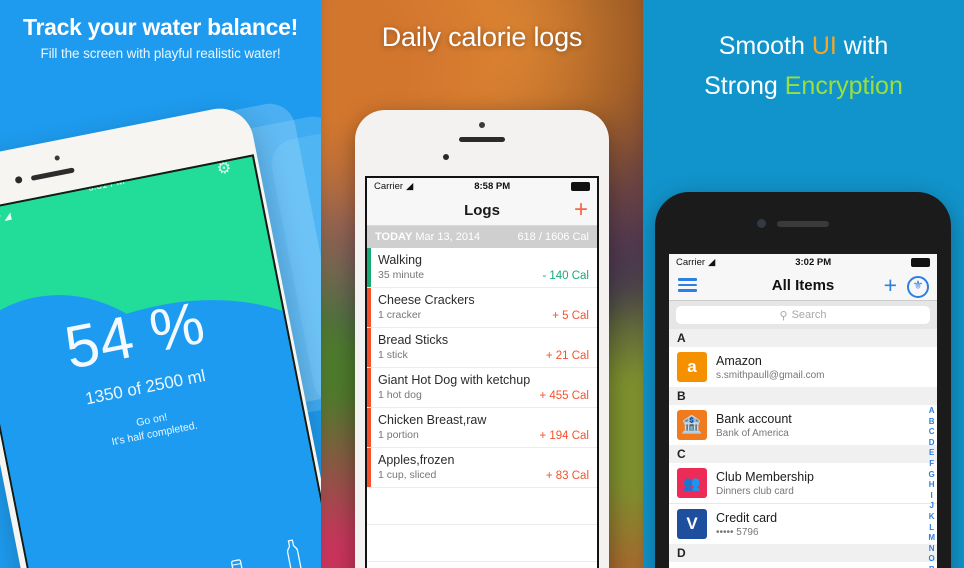 The image size is (964, 568). Describe the element at coordinates (482, 237) in the screenshot. I see `day-section-header: TODAY Mar 13, 2014 618 / 1606 Cal` at that location.